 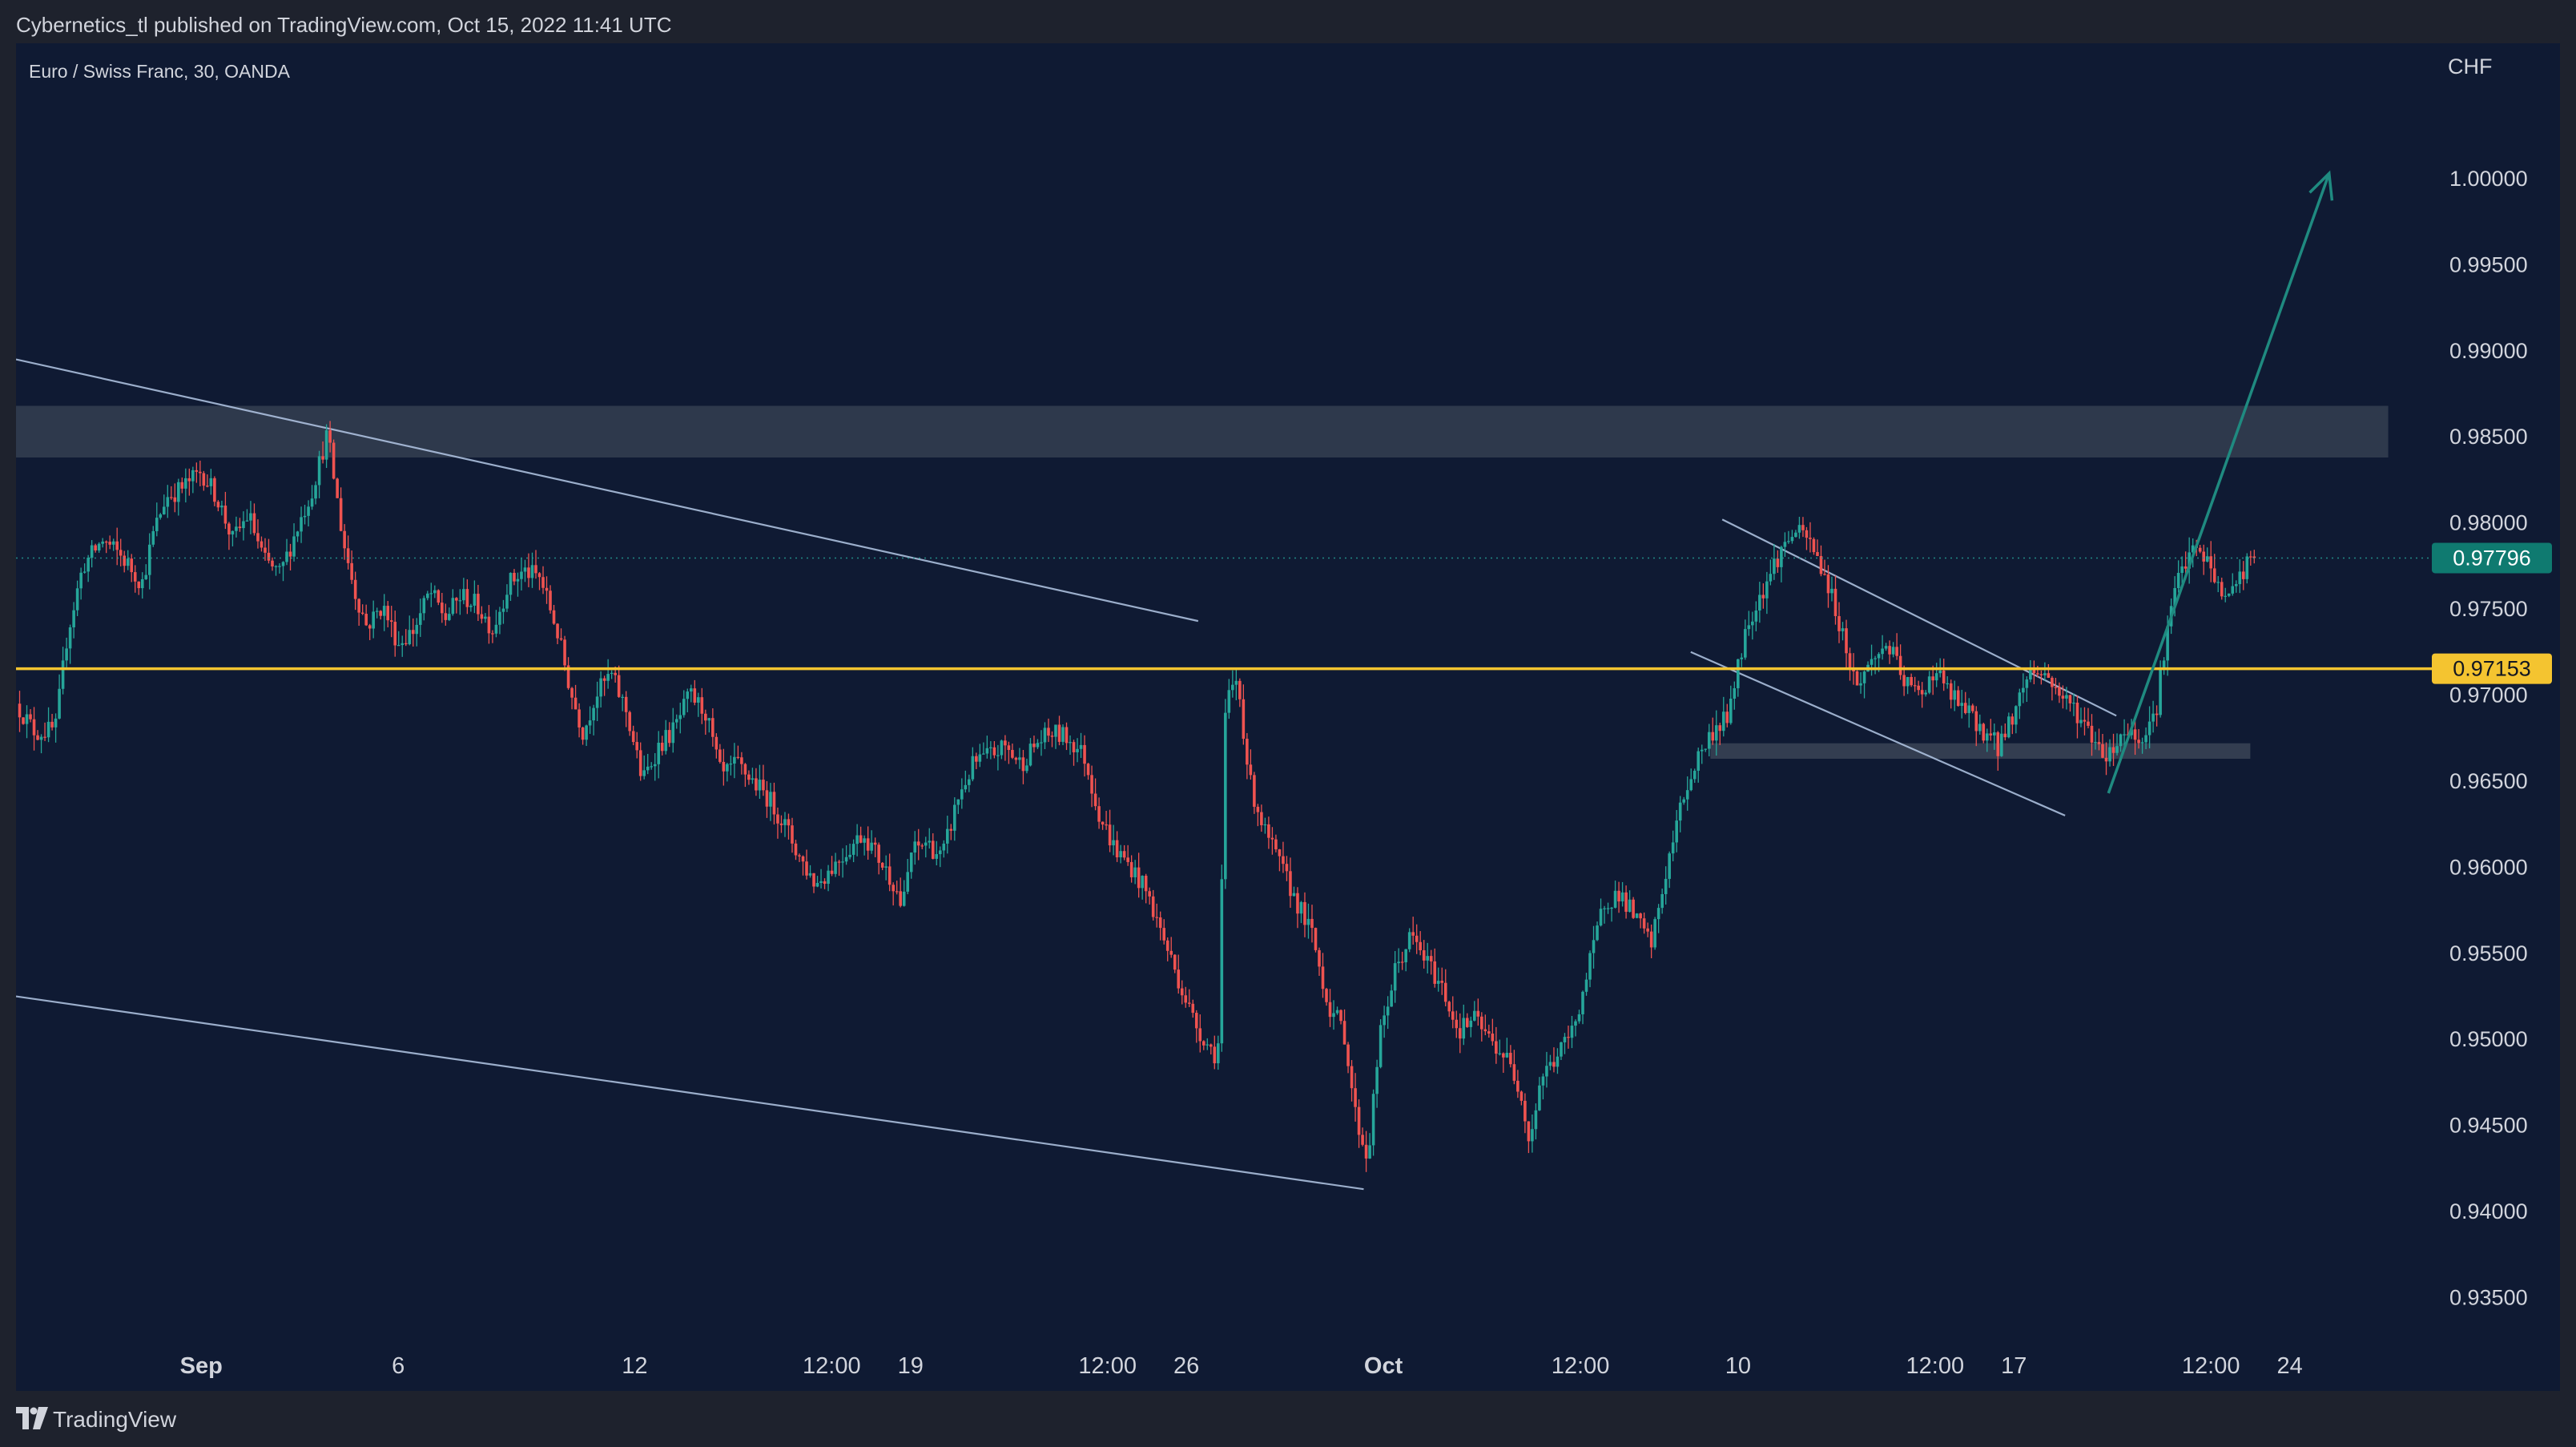 I want to click on x-tick-label: Sep, so click(x=202, y=1366).